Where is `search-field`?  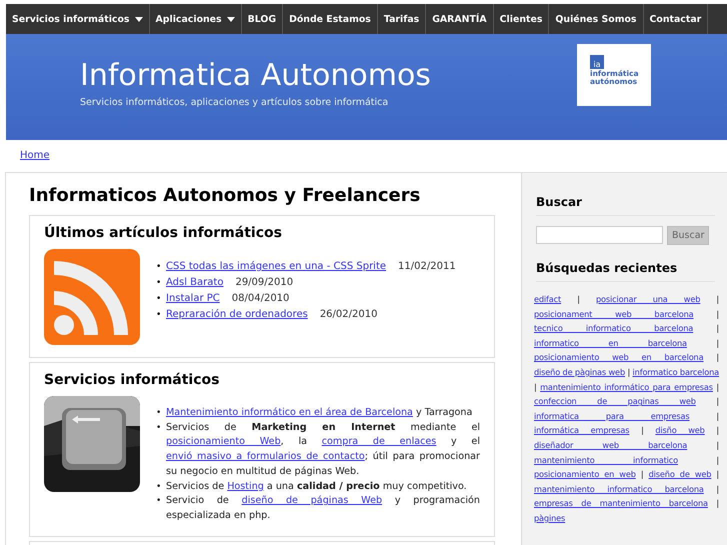
search-field is located at coordinates (599, 235).